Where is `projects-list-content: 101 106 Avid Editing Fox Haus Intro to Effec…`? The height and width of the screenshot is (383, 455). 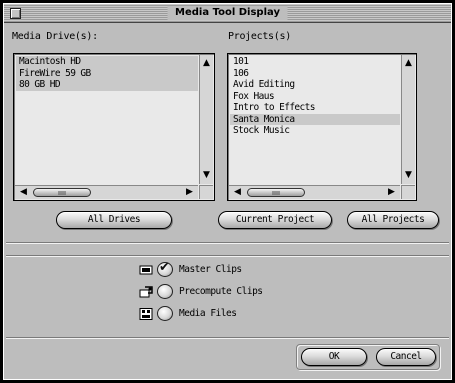
projects-list-content: 101 106 Avid Editing Fox Haus Intro to Effec… is located at coordinates (315, 120).